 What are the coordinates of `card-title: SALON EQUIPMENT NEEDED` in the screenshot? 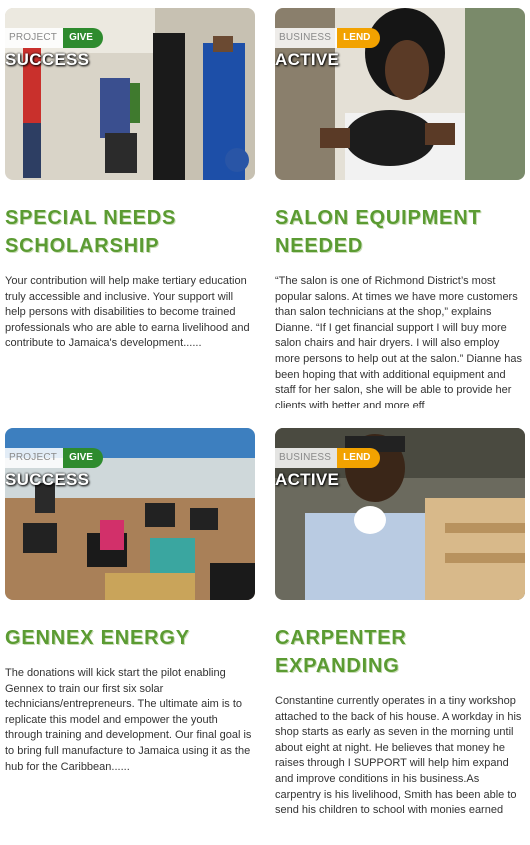 It's located at (400, 232).